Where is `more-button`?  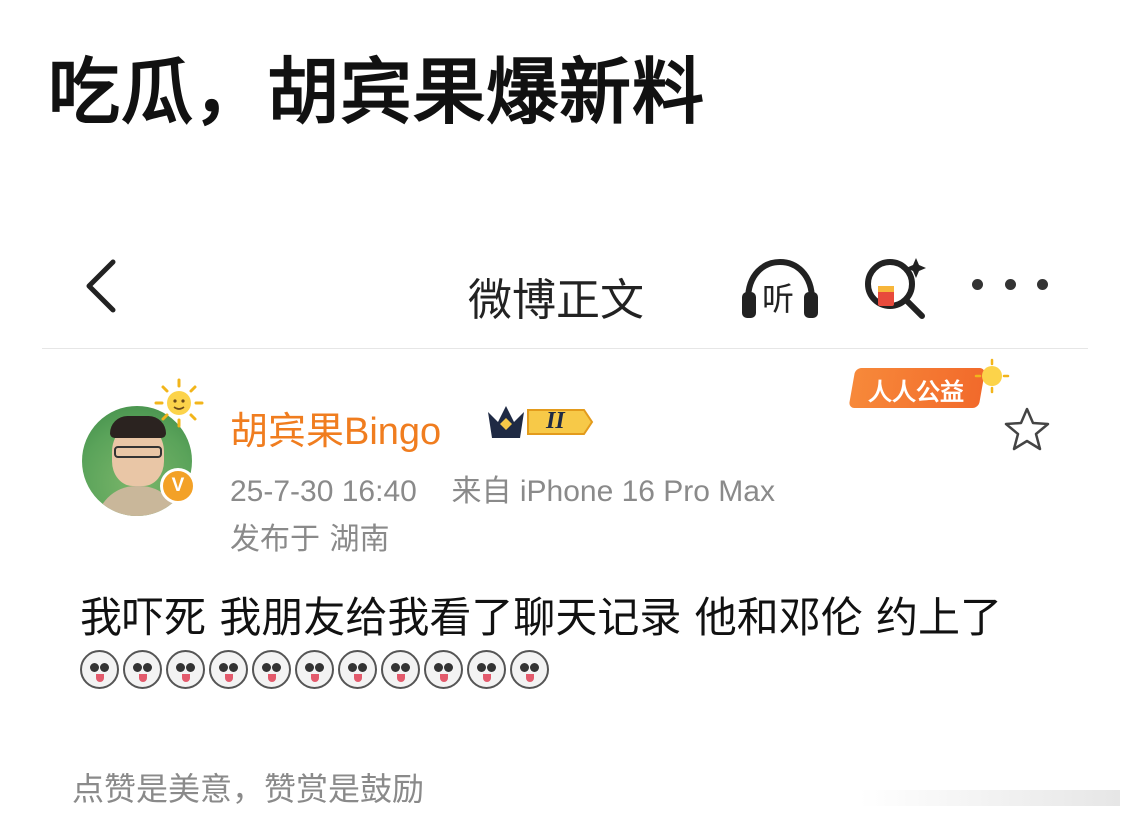
more-button is located at coordinates (1010, 284).